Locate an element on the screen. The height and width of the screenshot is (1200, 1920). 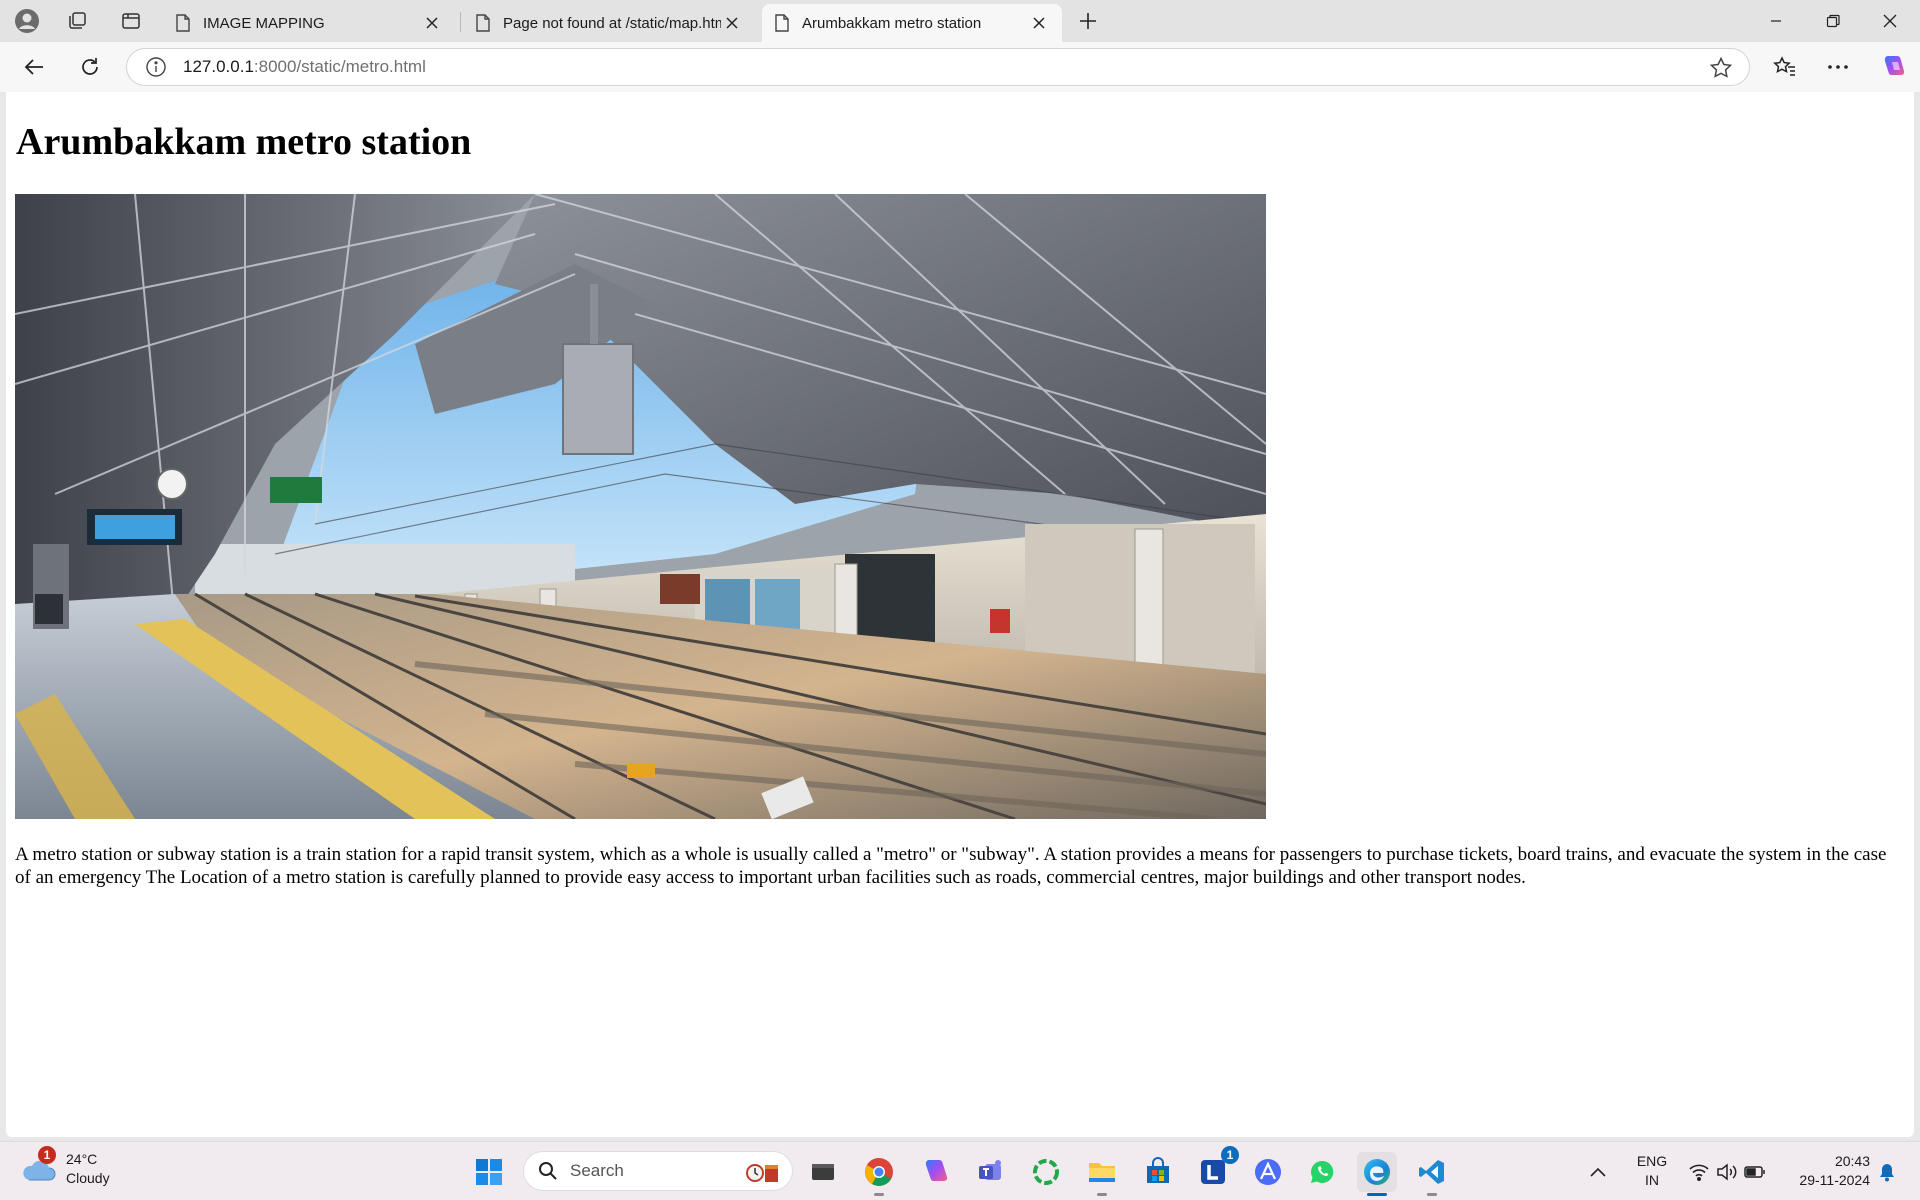
whatsapp-icon is located at coordinates (1322, 1171).